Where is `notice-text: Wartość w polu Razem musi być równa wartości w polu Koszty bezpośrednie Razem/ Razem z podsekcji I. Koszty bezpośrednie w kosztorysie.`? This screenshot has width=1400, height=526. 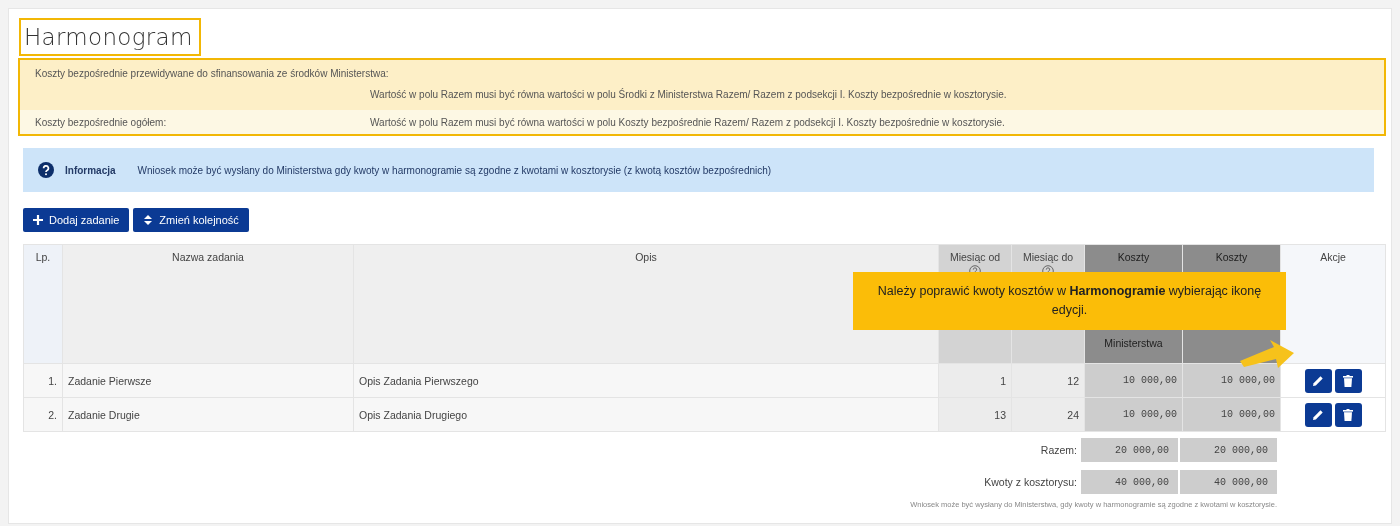
notice-text: Wartość w polu Razem musi być równa wartości w polu Koszty bezpośrednie Razem/ Razem z podsekcji I. Koszty bezpośrednie w kosztorysie. is located at coordinates (687, 122).